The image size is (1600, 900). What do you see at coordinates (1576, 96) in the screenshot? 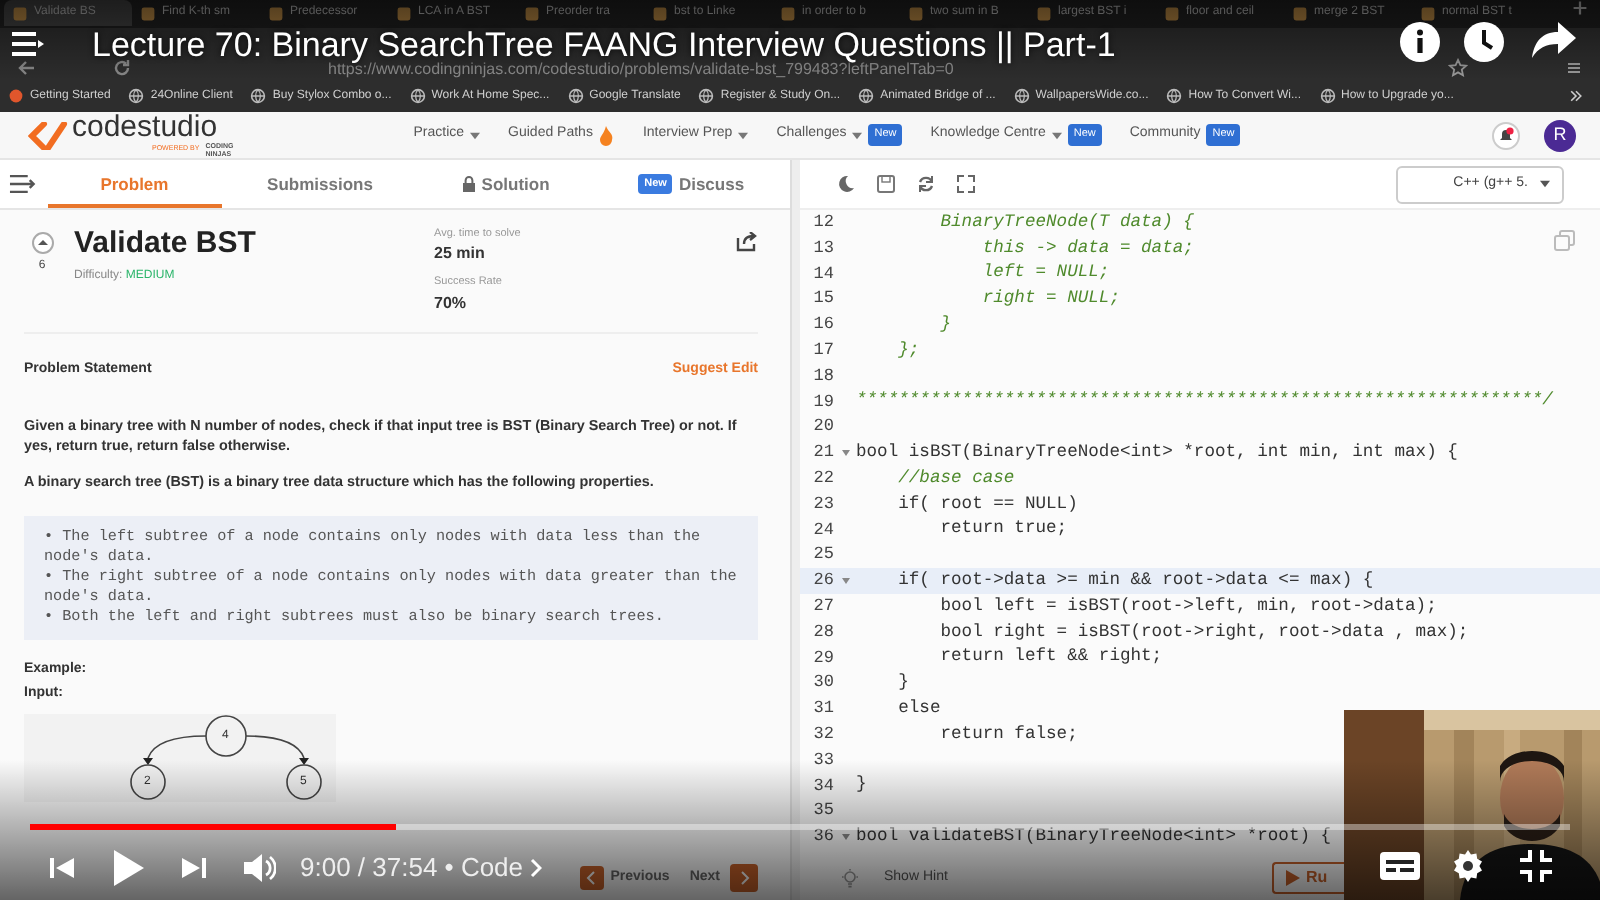
I see `more-bookmarks-icon` at bounding box center [1576, 96].